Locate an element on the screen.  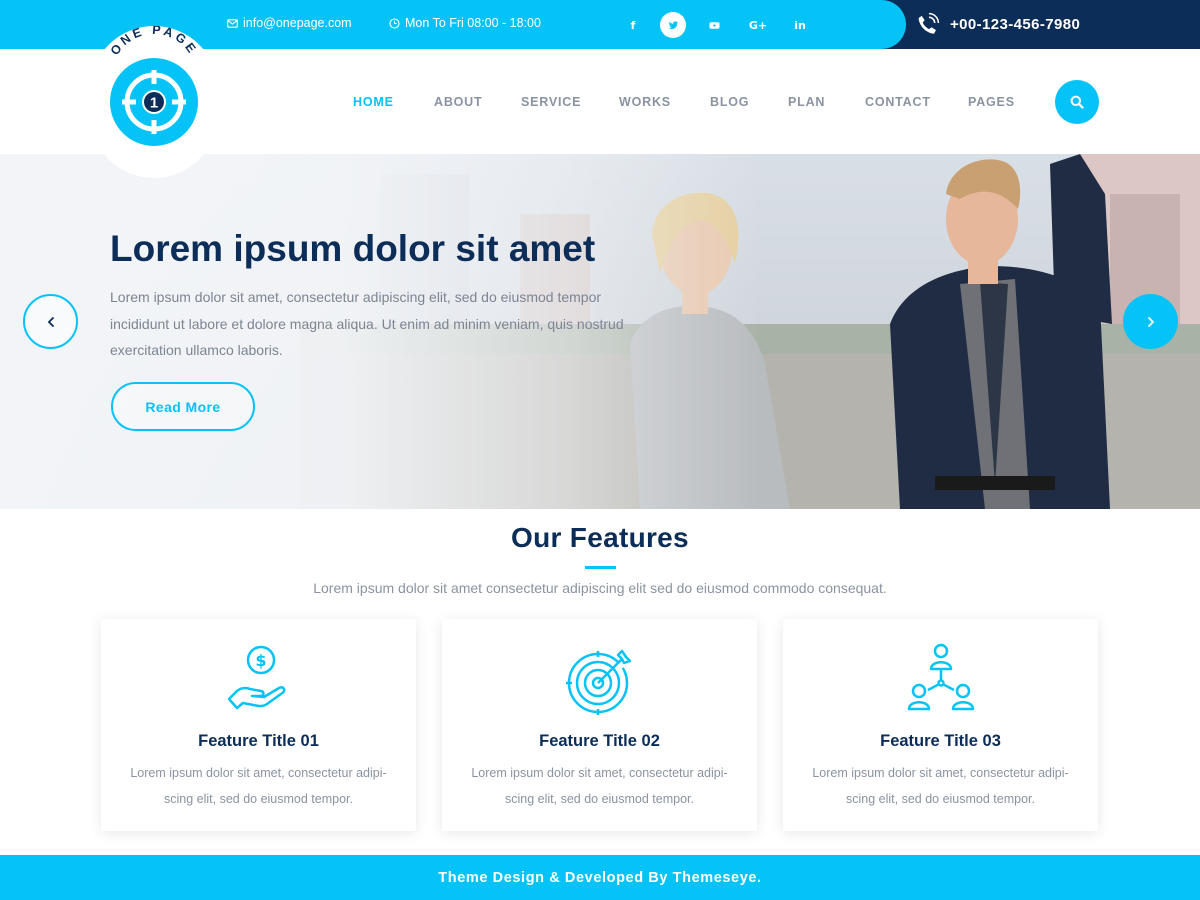
read-more-button: Read More is located at coordinates (183, 406).